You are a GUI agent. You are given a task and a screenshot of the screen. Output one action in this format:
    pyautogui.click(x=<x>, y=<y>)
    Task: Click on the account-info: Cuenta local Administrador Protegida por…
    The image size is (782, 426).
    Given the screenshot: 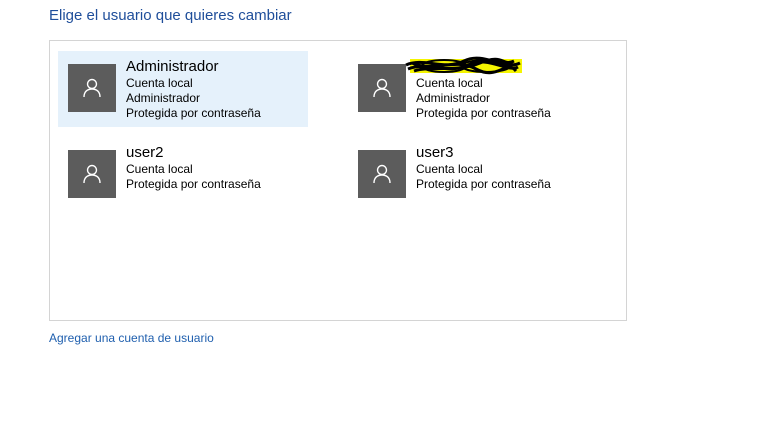 What is the action you would take?
    pyautogui.click(x=483, y=89)
    